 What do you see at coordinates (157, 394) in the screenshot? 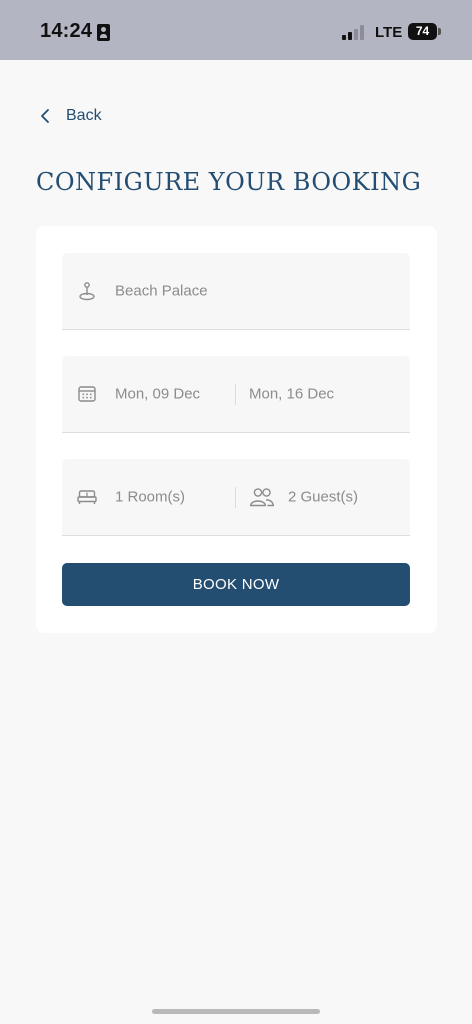
I see `check-in-date: Mon, 09 Dec` at bounding box center [157, 394].